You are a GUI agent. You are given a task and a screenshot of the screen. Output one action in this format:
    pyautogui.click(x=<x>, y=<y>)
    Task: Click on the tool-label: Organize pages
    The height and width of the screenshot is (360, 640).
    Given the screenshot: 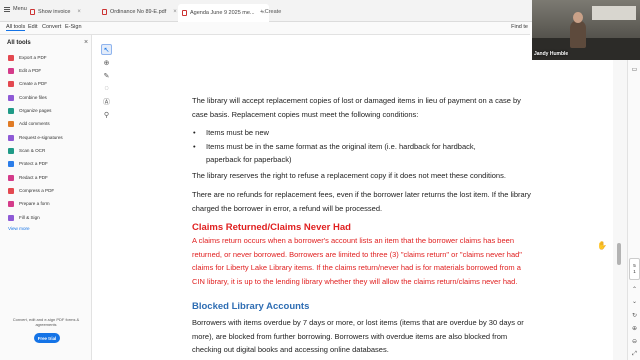 What is the action you would take?
    pyautogui.click(x=35, y=110)
    